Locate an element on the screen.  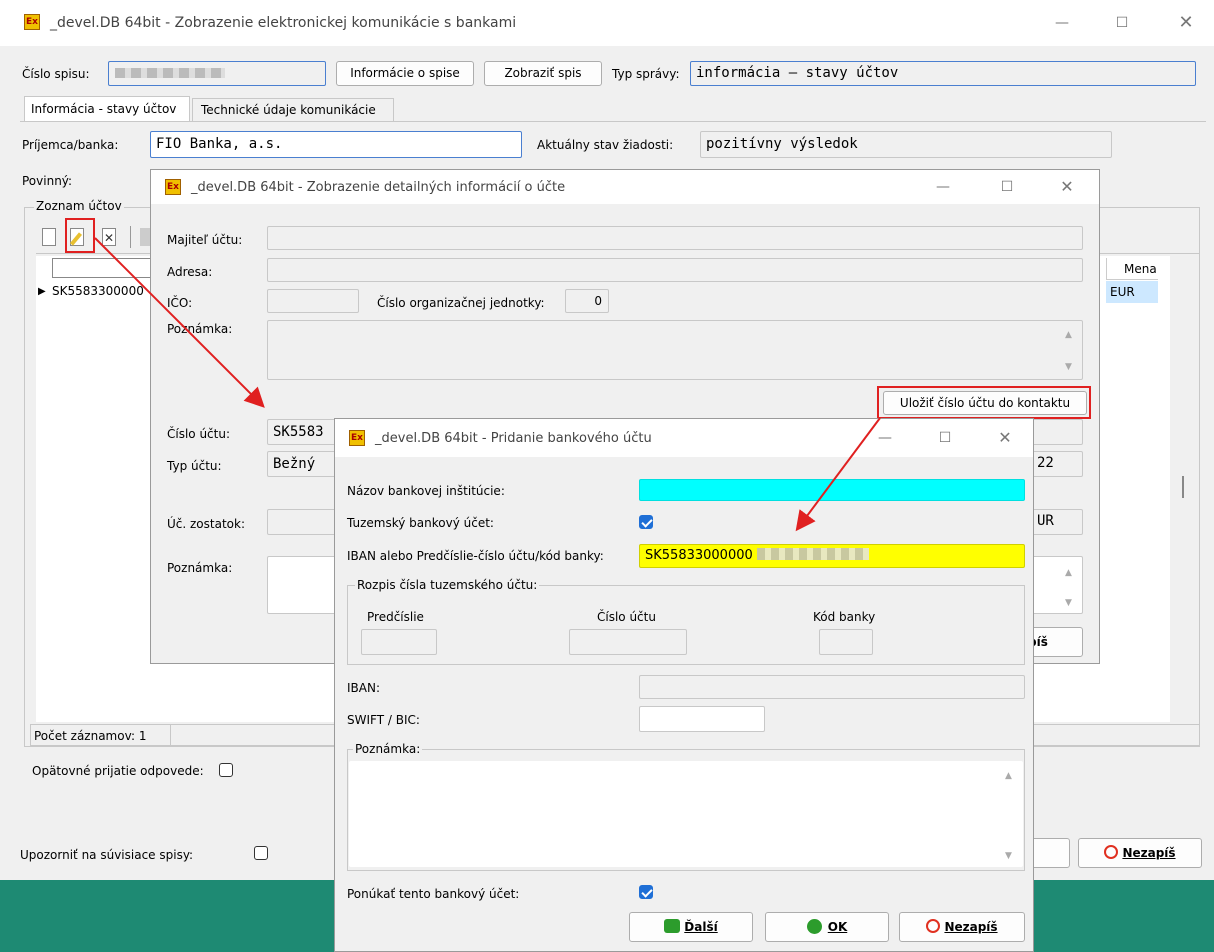
poznamka-field is located at coordinates (675, 350).